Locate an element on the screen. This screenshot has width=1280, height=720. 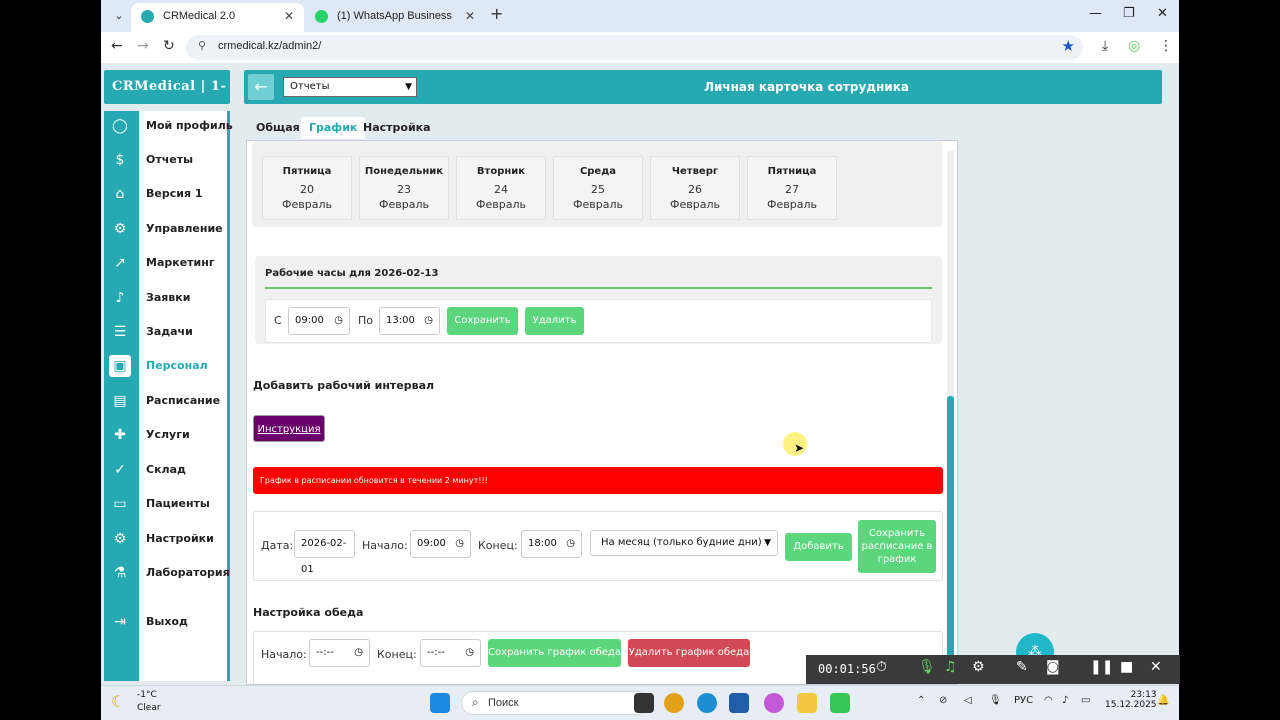
instruction-button: Инструкция is located at coordinates (289, 428).